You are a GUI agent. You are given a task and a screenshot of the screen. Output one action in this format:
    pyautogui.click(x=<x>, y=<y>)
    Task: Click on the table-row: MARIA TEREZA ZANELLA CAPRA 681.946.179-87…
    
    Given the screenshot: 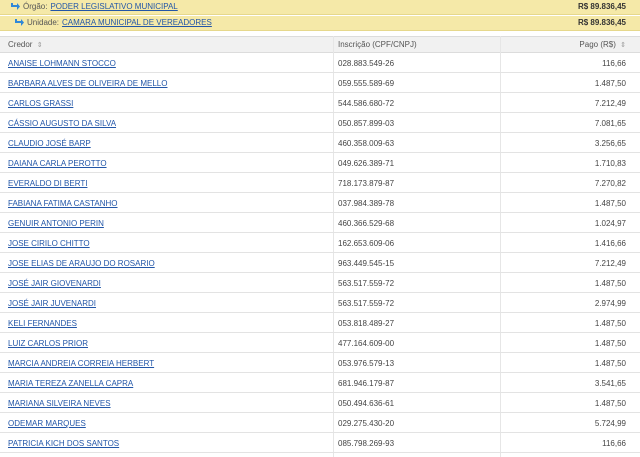 What is the action you would take?
    pyautogui.click(x=320, y=383)
    